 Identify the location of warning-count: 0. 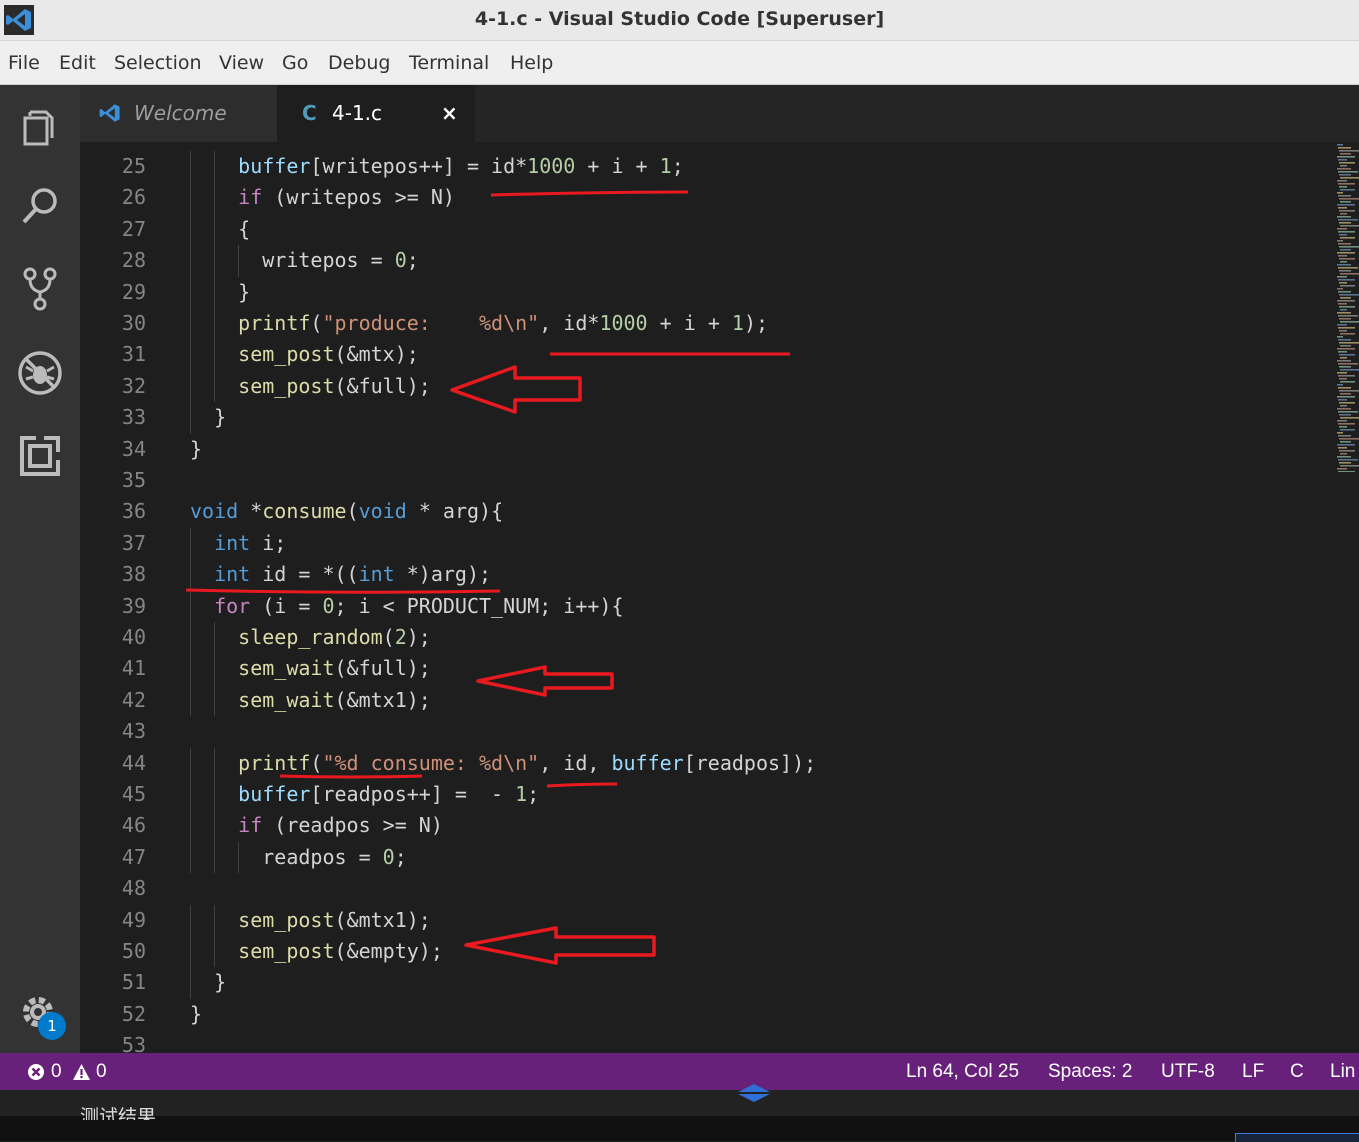
(101, 1071).